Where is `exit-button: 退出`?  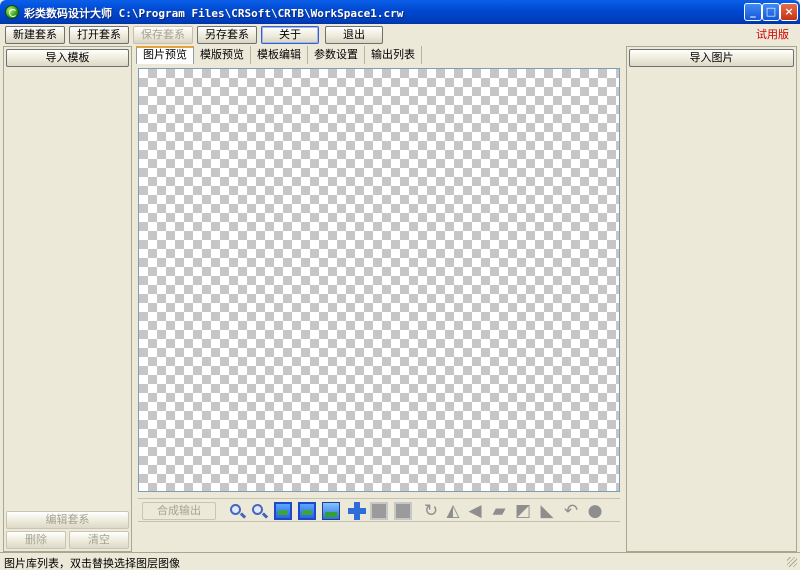 exit-button: 退出 is located at coordinates (354, 35).